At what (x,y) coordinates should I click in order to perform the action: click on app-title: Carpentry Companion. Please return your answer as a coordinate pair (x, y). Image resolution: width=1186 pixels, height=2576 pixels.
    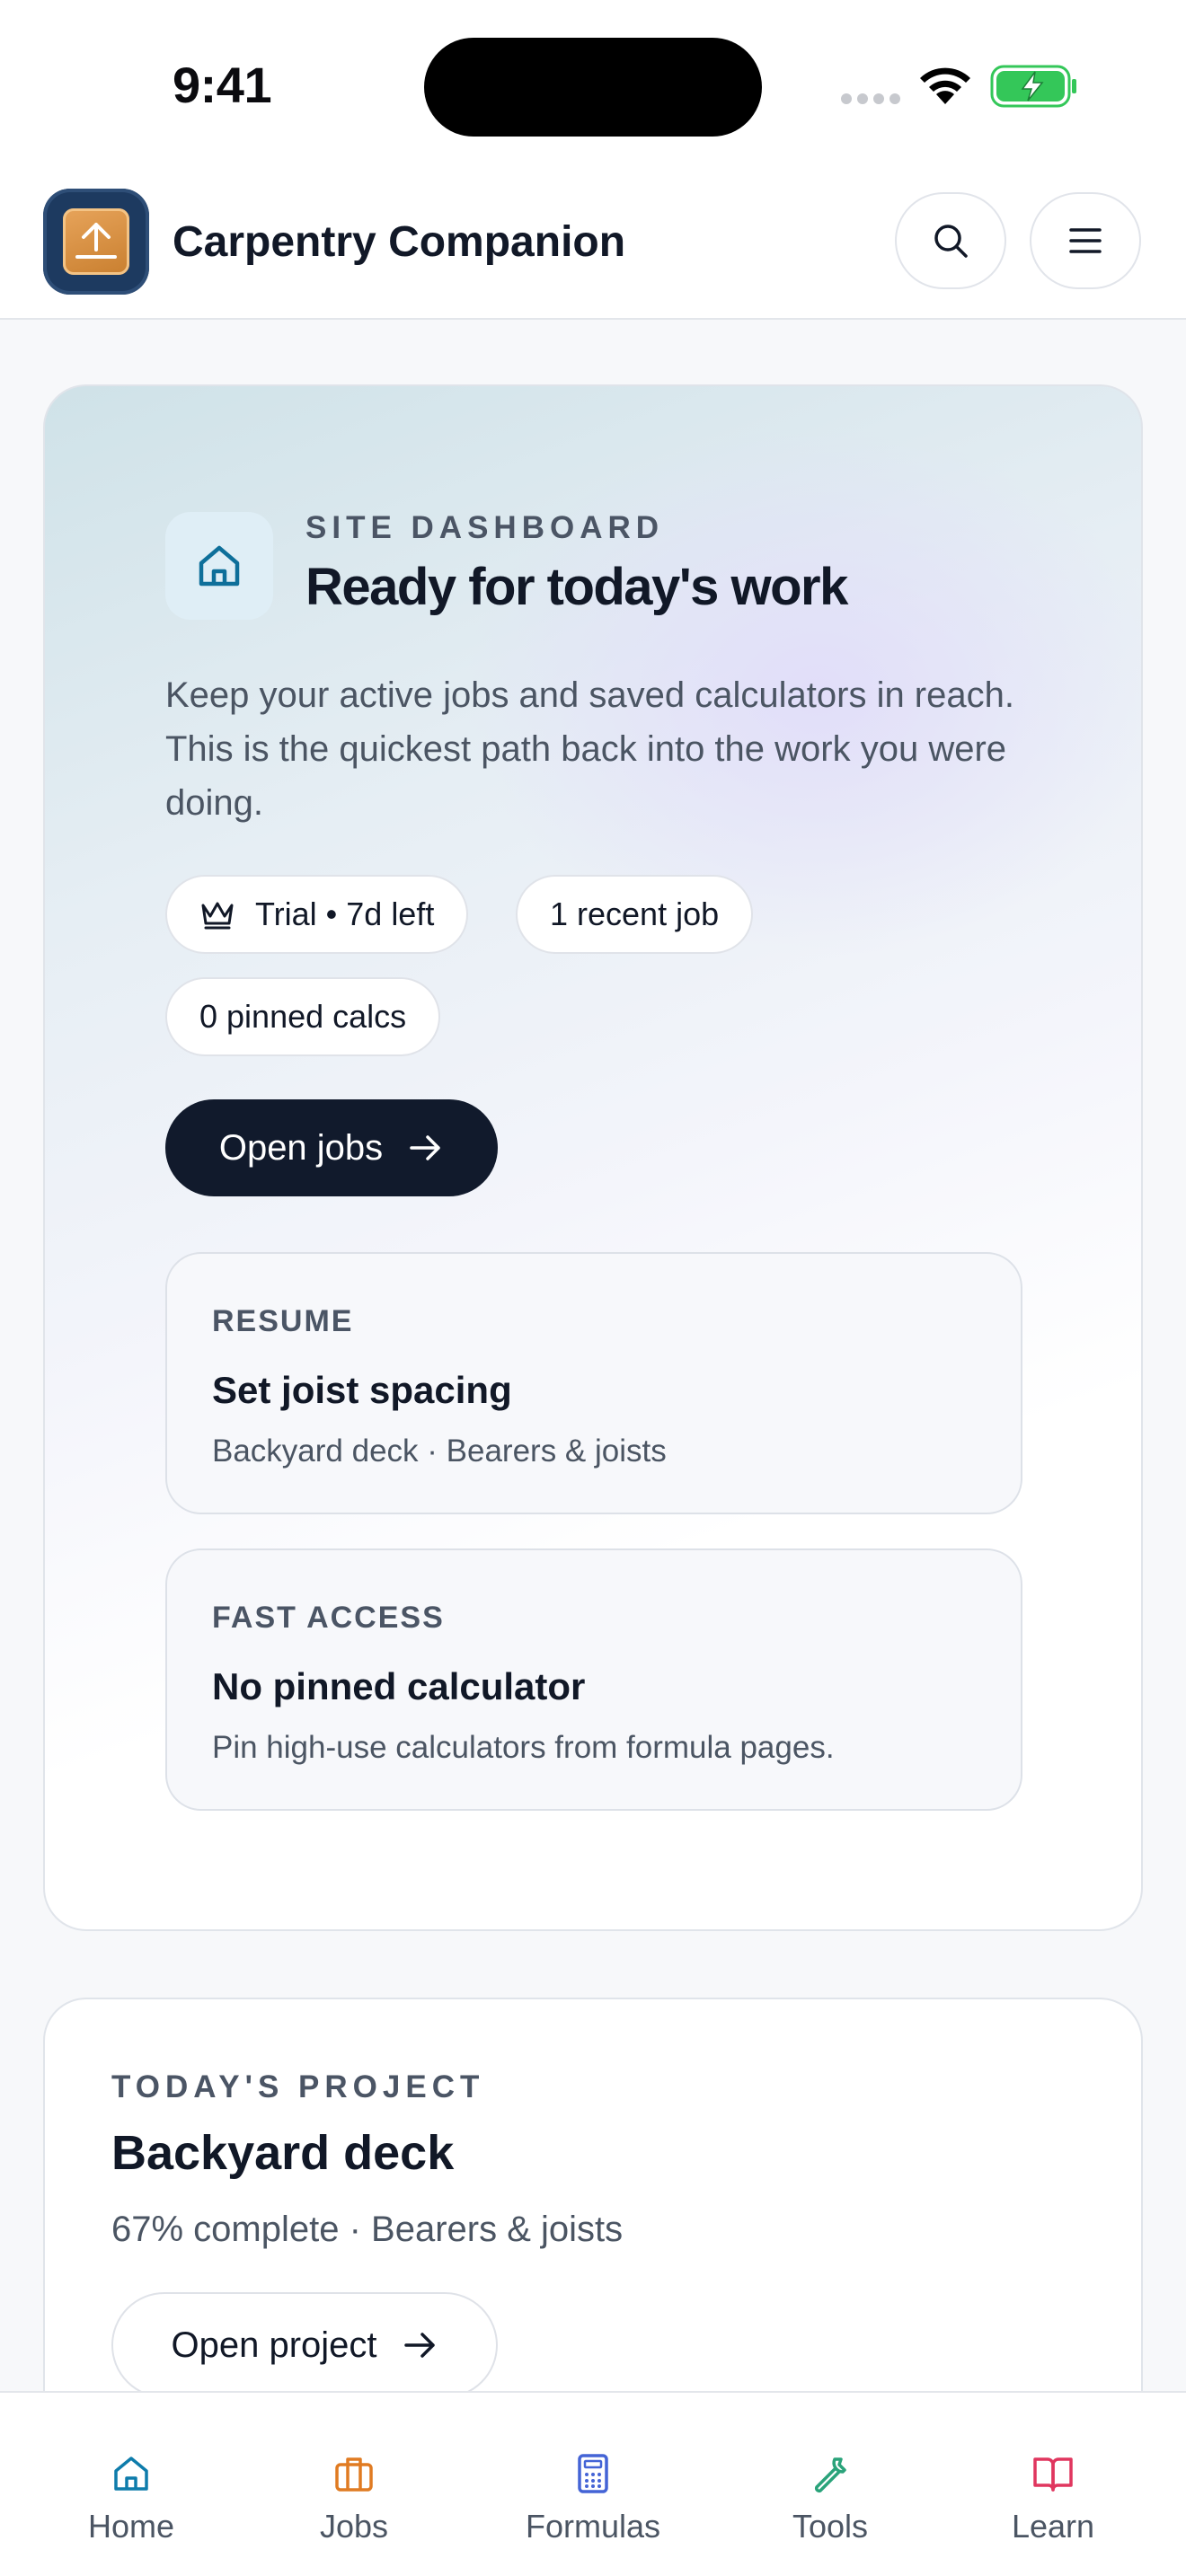
    Looking at the image, I should click on (399, 242).